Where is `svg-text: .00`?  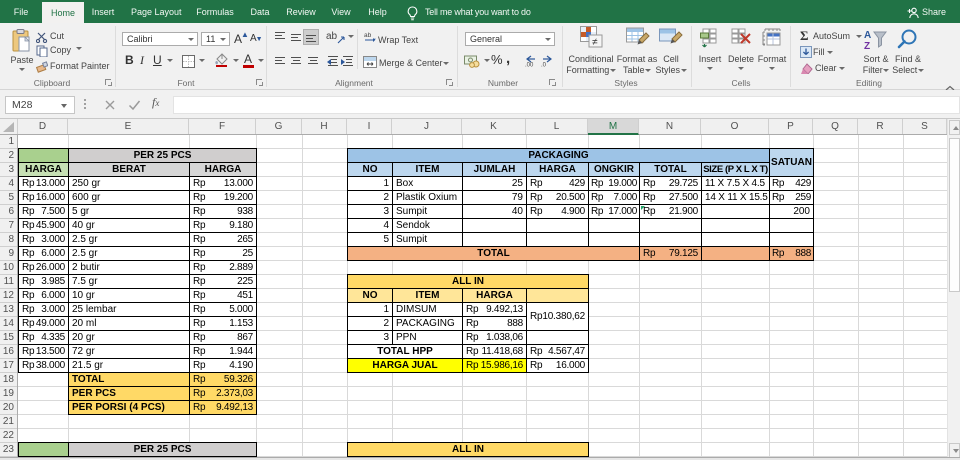 svg-text: .00 is located at coordinates (529, 65).